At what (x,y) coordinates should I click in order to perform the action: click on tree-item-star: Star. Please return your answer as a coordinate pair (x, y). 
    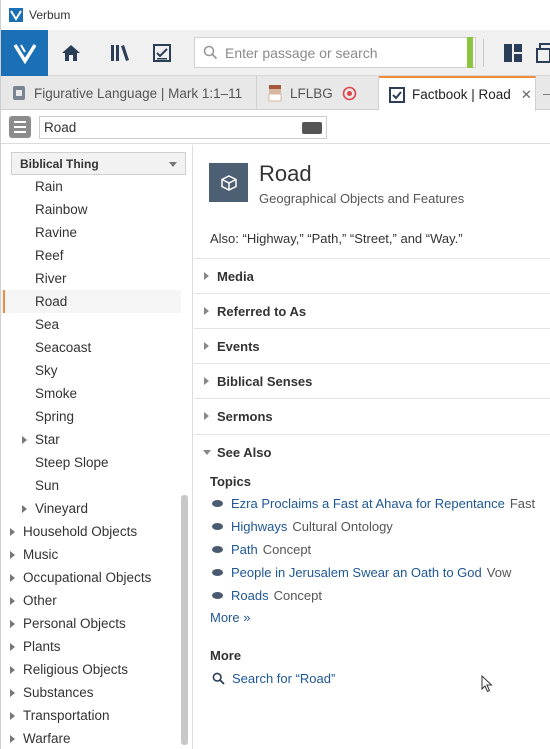
    Looking at the image, I should click on (91, 439).